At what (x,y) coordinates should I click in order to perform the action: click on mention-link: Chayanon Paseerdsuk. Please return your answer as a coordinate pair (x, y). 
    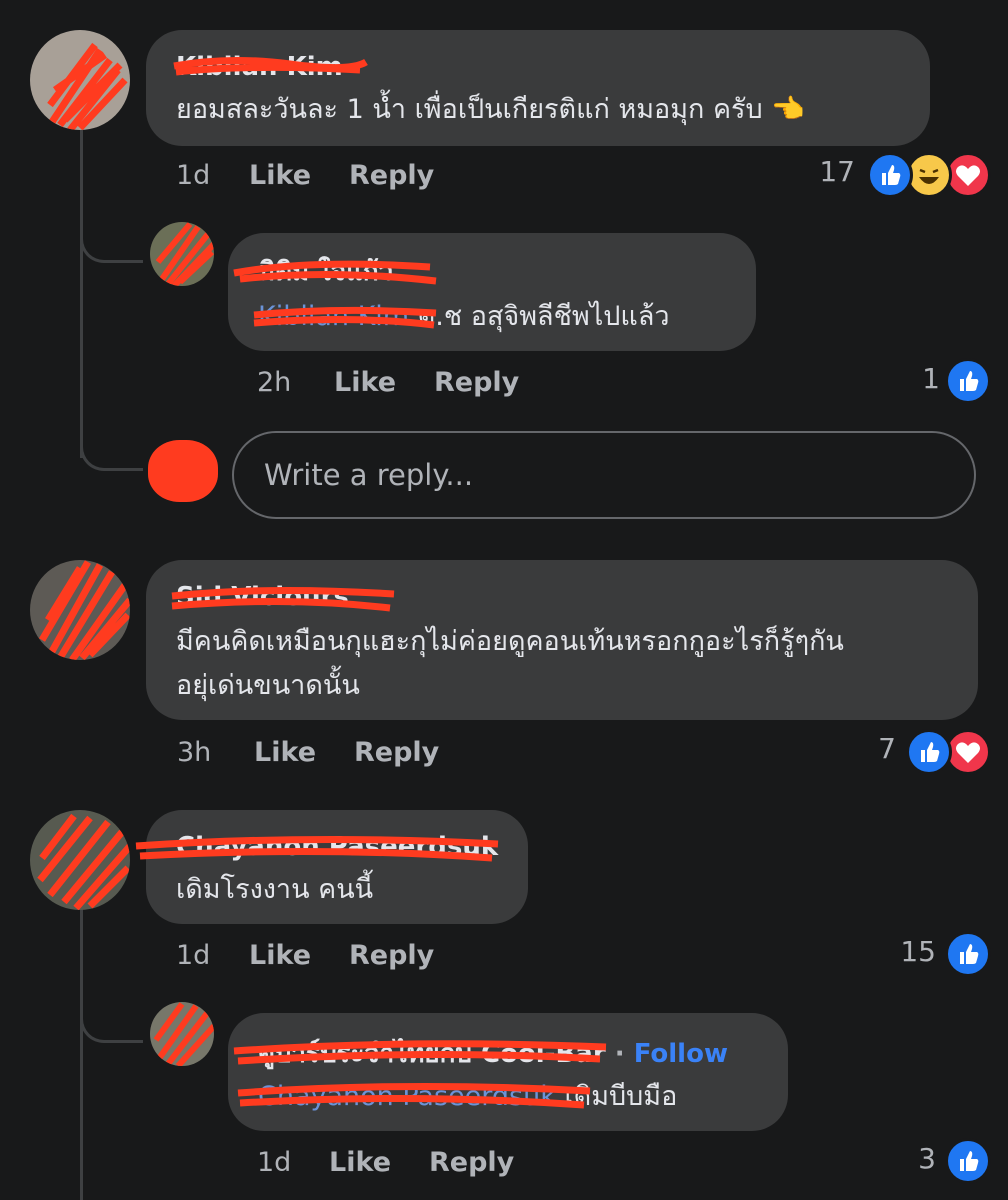
    Looking at the image, I should click on (407, 1096).